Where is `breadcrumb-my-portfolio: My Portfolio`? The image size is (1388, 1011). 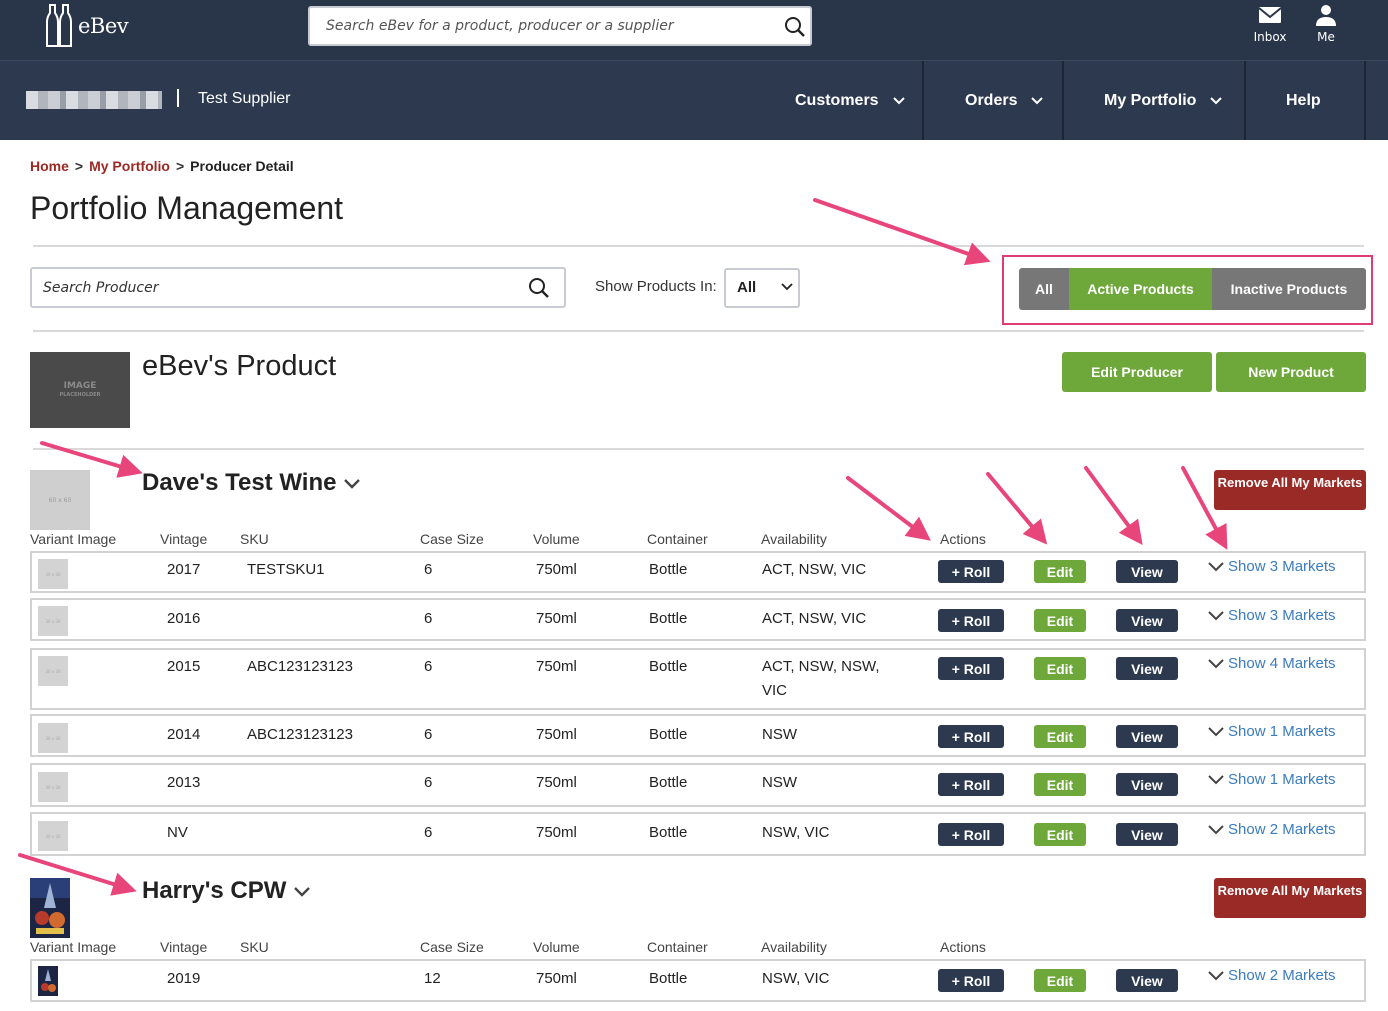 breadcrumb-my-portfolio: My Portfolio is located at coordinates (129, 166).